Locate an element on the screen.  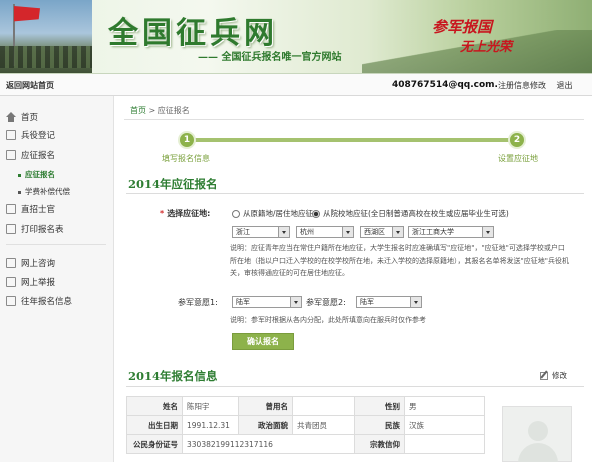
required-mark: * is located at coordinates (162, 213).